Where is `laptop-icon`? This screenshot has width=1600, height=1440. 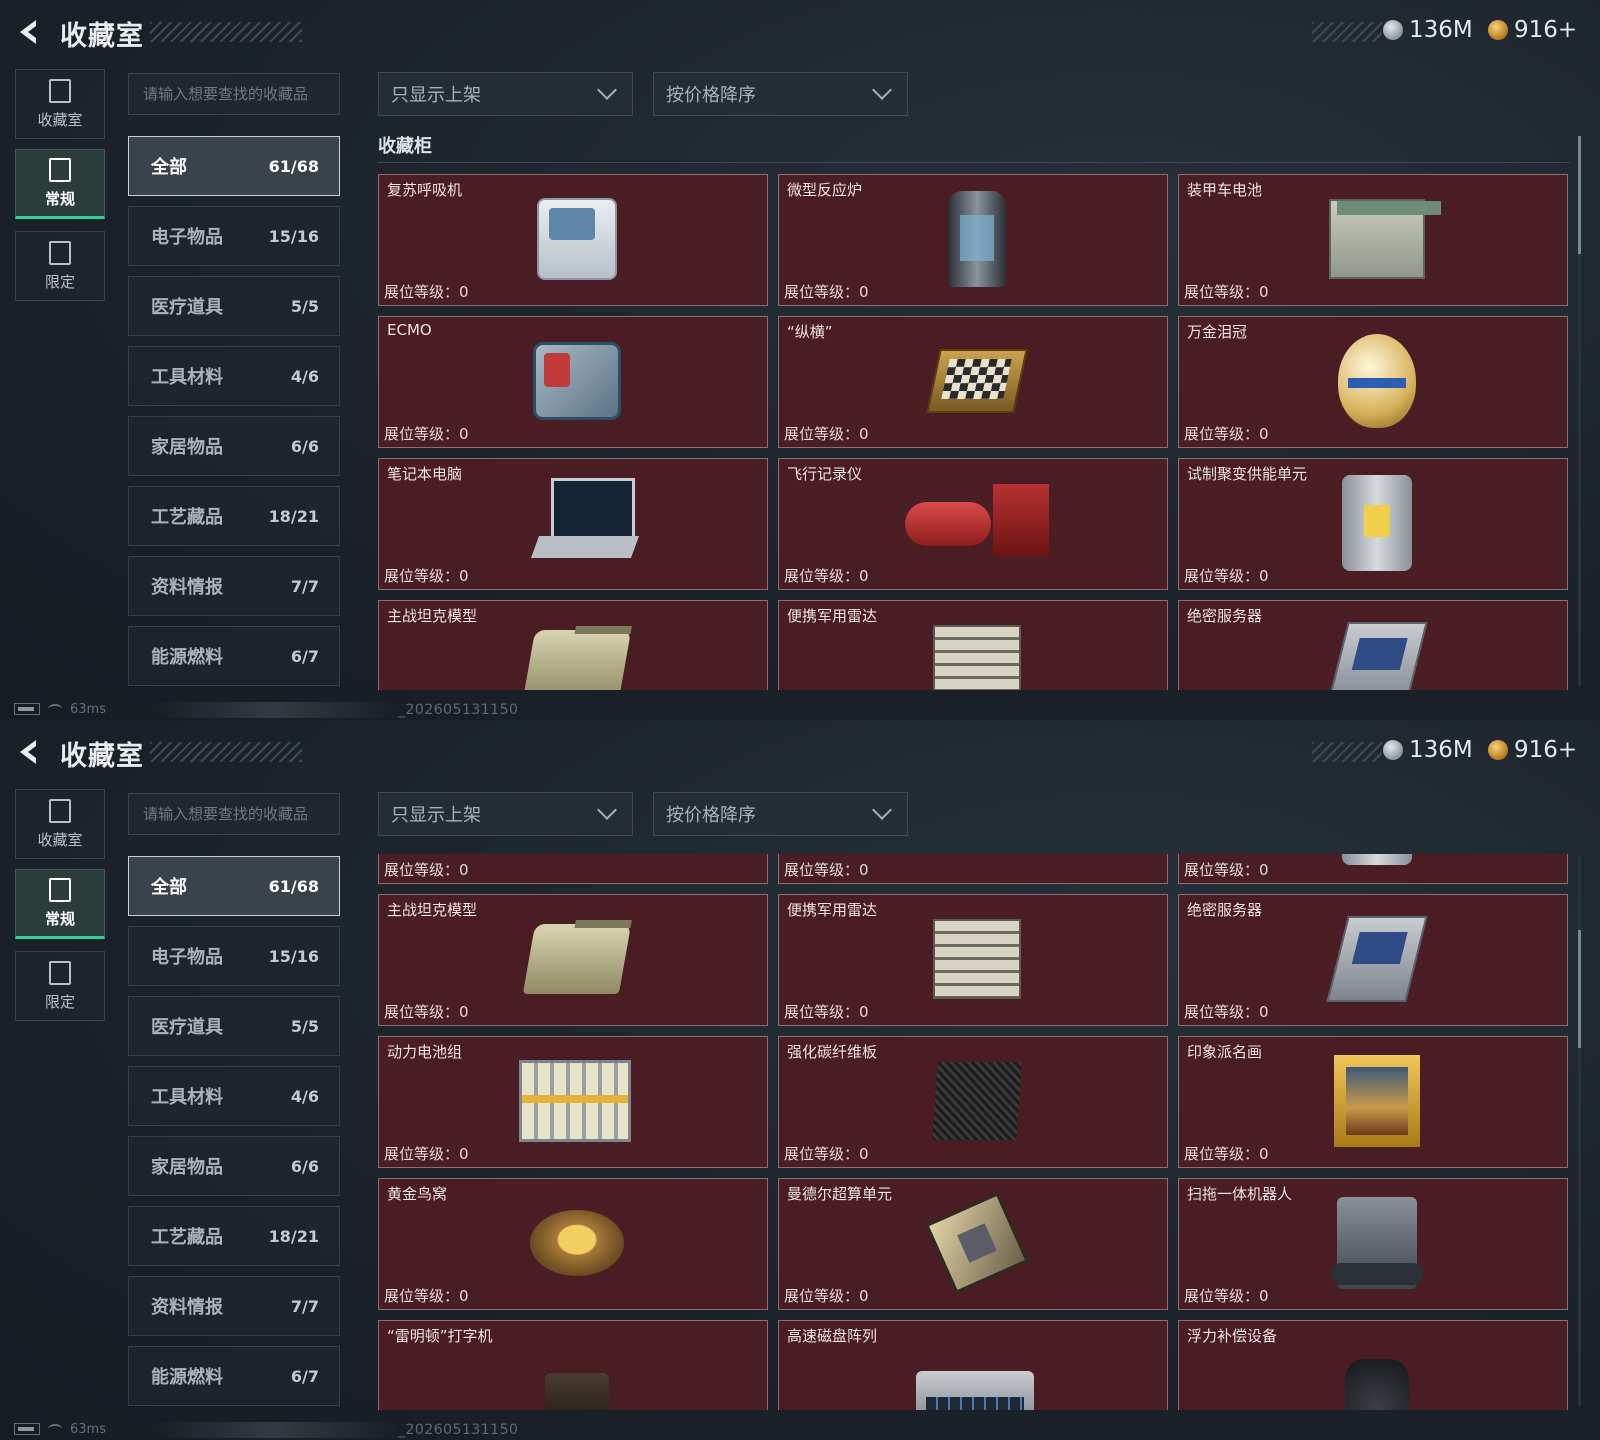
laptop-icon is located at coordinates (577, 861).